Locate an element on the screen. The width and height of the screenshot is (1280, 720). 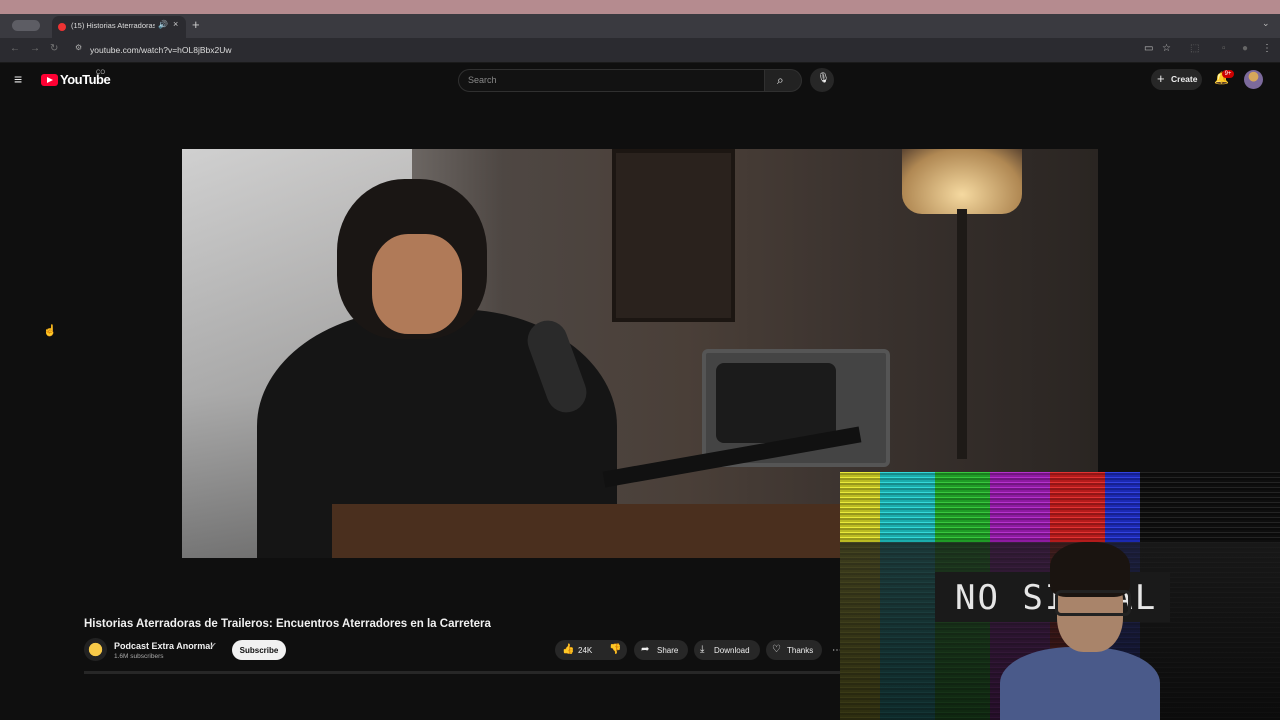
profile-icon: ● is located at coordinates (1245, 48).